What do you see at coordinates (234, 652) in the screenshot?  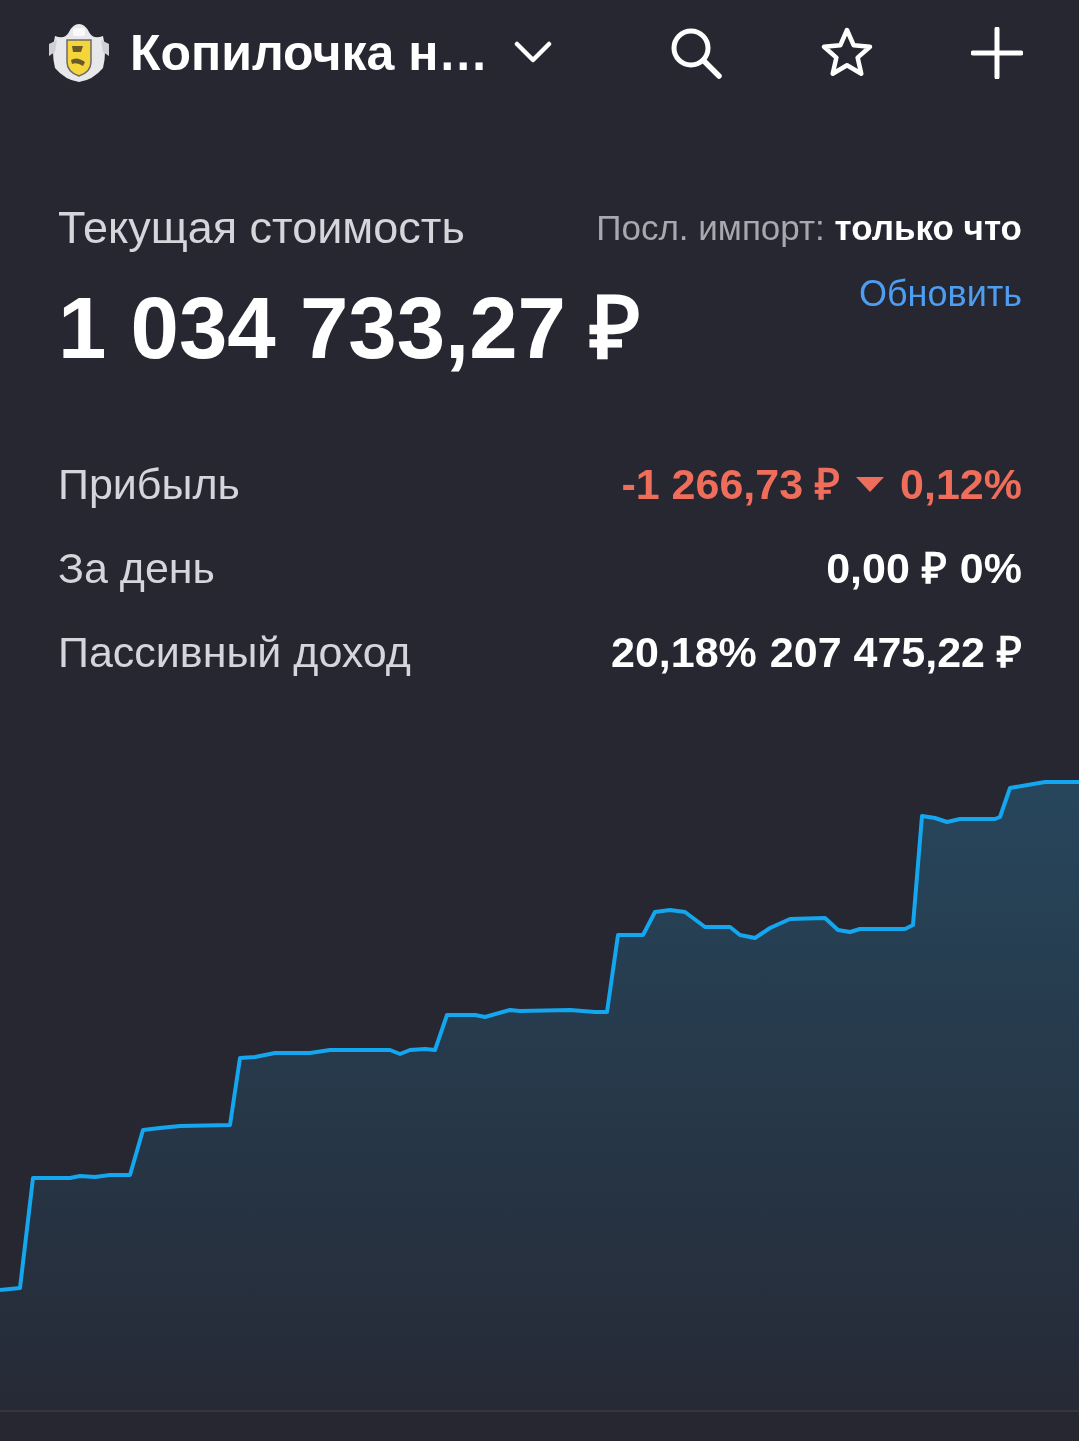 I see `stat-label: Пассивный доход` at bounding box center [234, 652].